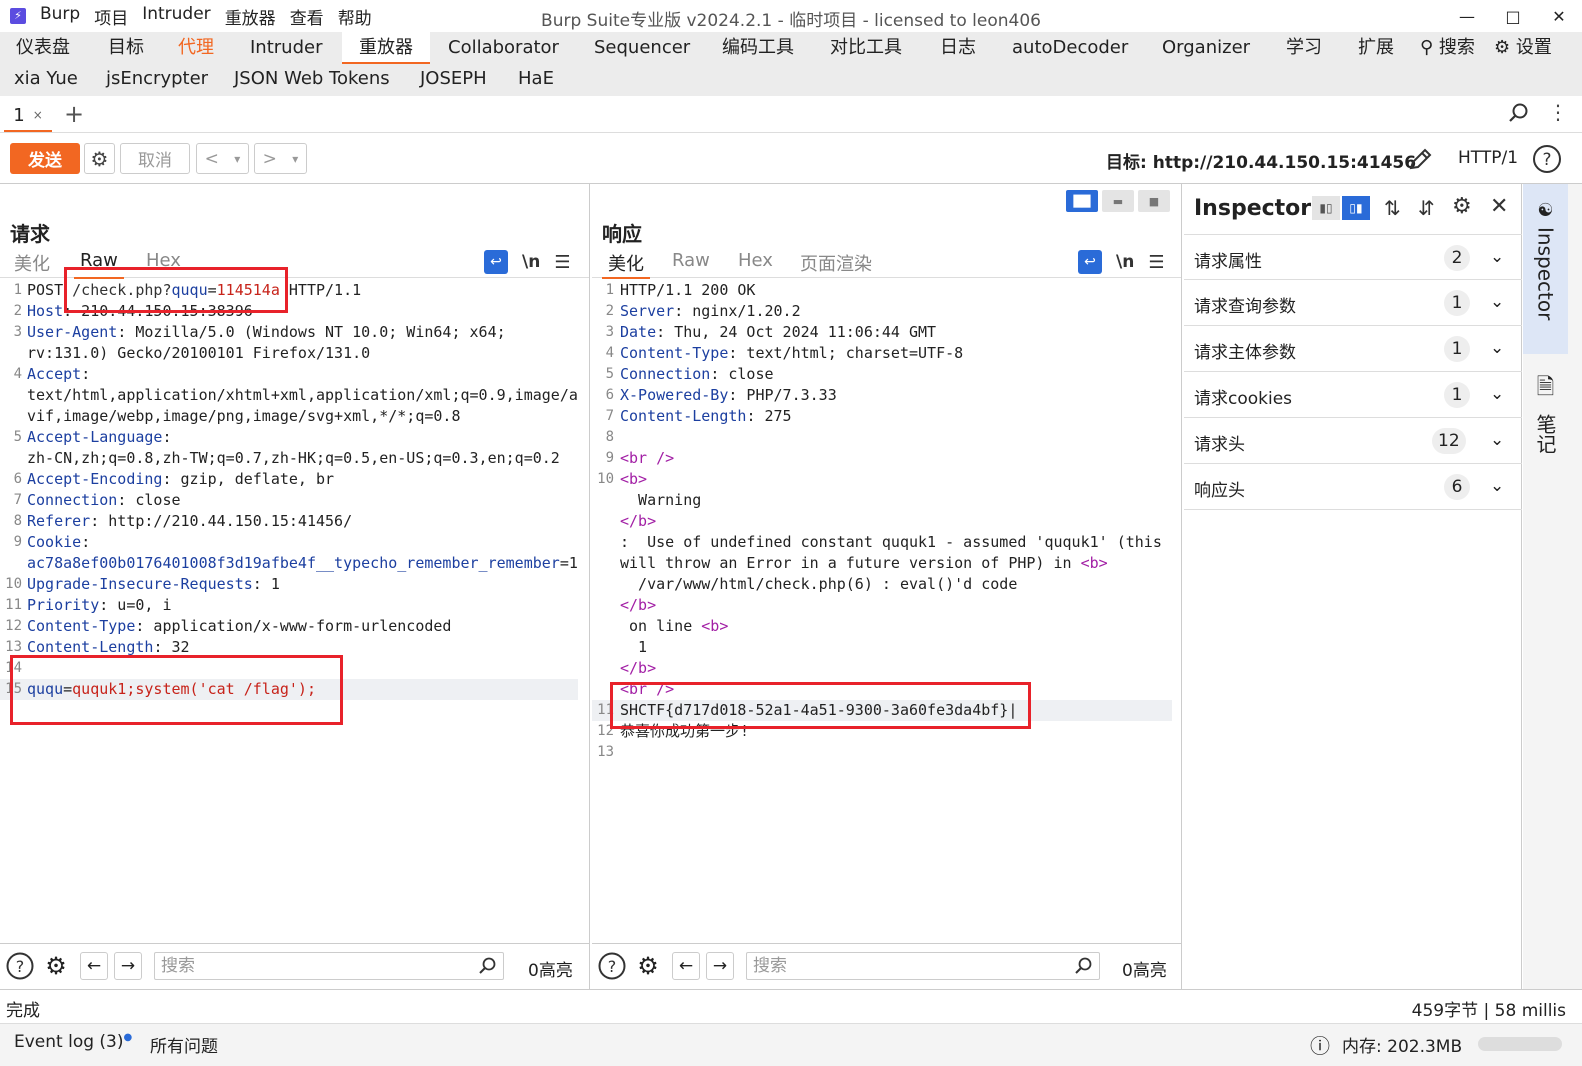  Describe the element at coordinates (250, 16) in the screenshot. I see `menu-repeater: 重放器` at that location.